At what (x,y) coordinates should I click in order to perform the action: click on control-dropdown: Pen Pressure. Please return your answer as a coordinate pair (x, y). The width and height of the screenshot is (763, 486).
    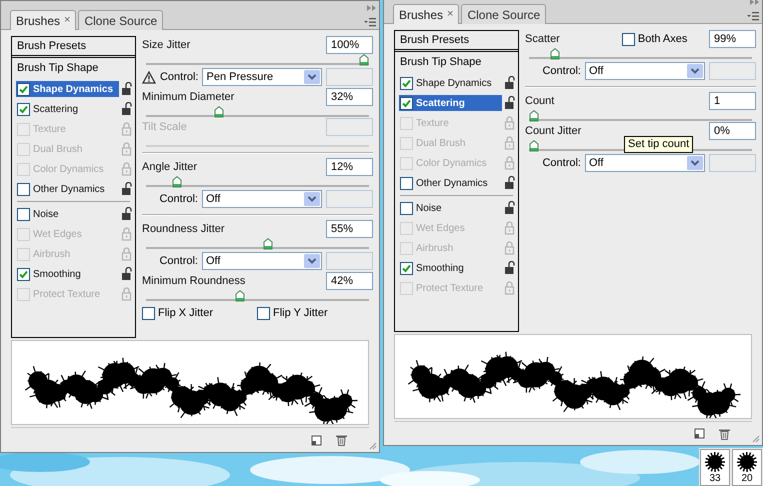
    Looking at the image, I should click on (262, 77).